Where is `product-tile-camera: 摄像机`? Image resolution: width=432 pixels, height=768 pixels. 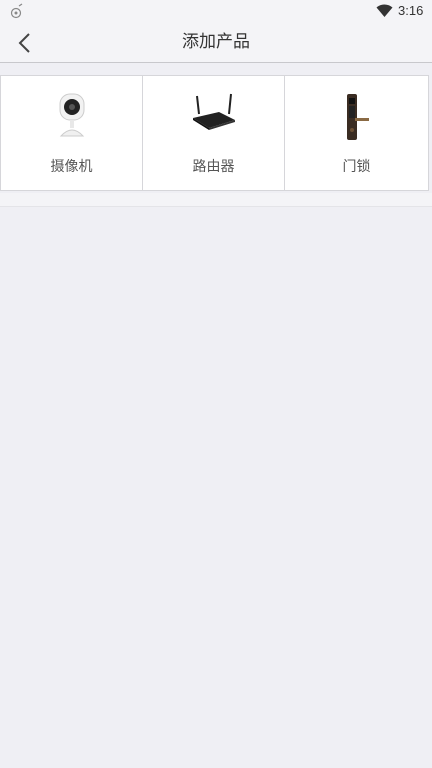
product-tile-camera: 摄像机 is located at coordinates (71, 133).